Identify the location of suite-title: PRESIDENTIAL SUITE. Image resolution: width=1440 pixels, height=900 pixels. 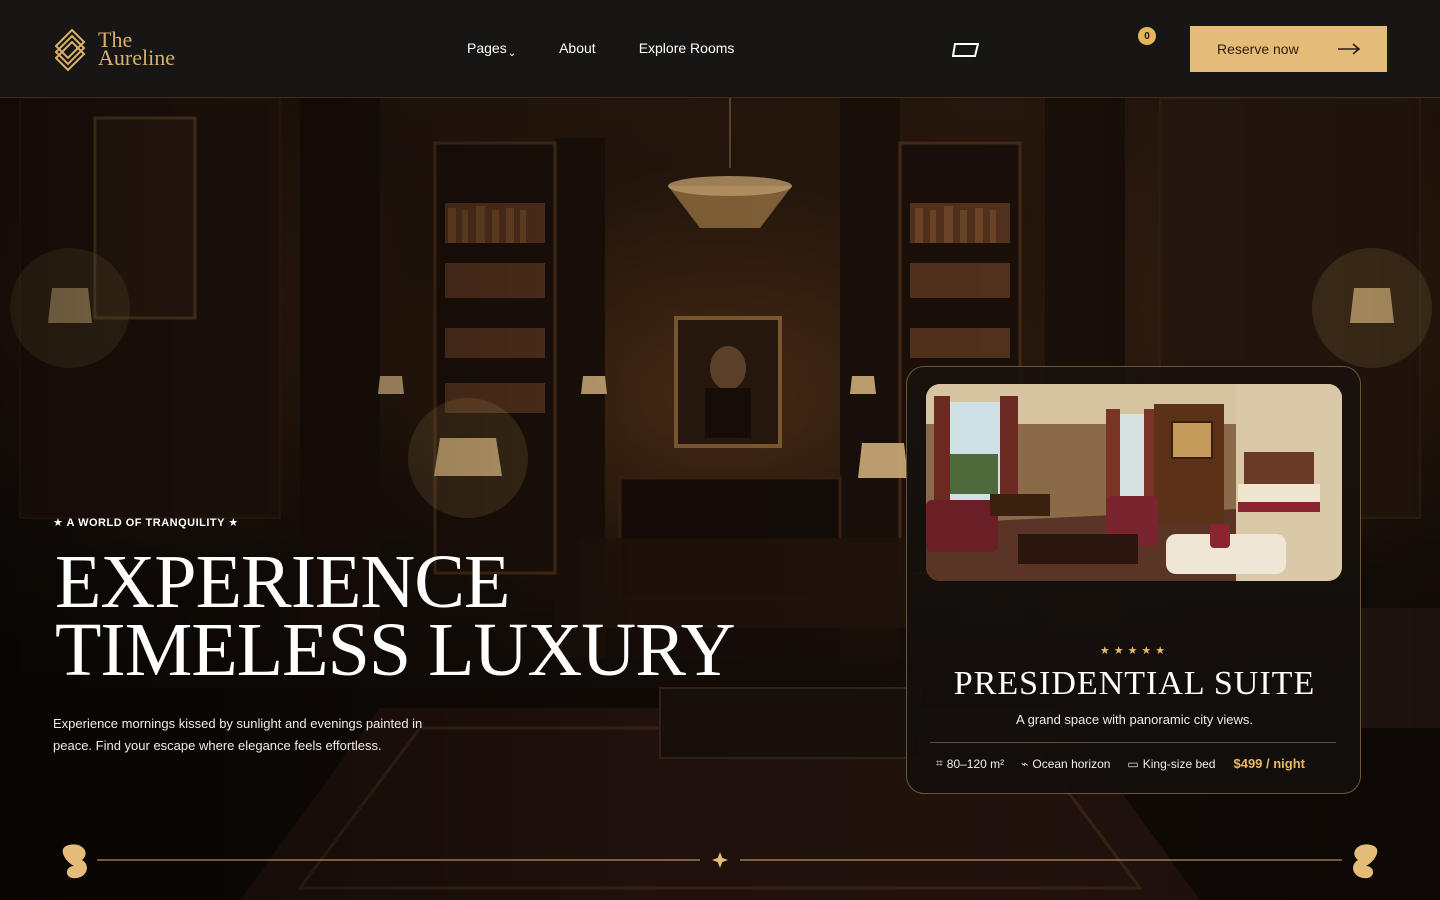
(1134, 683).